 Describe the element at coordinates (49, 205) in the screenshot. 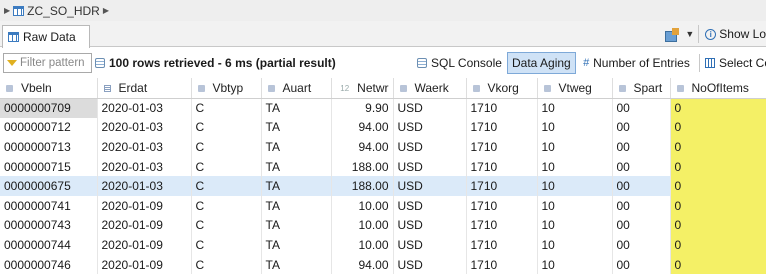

I see `table-cell: 0000000741` at that location.